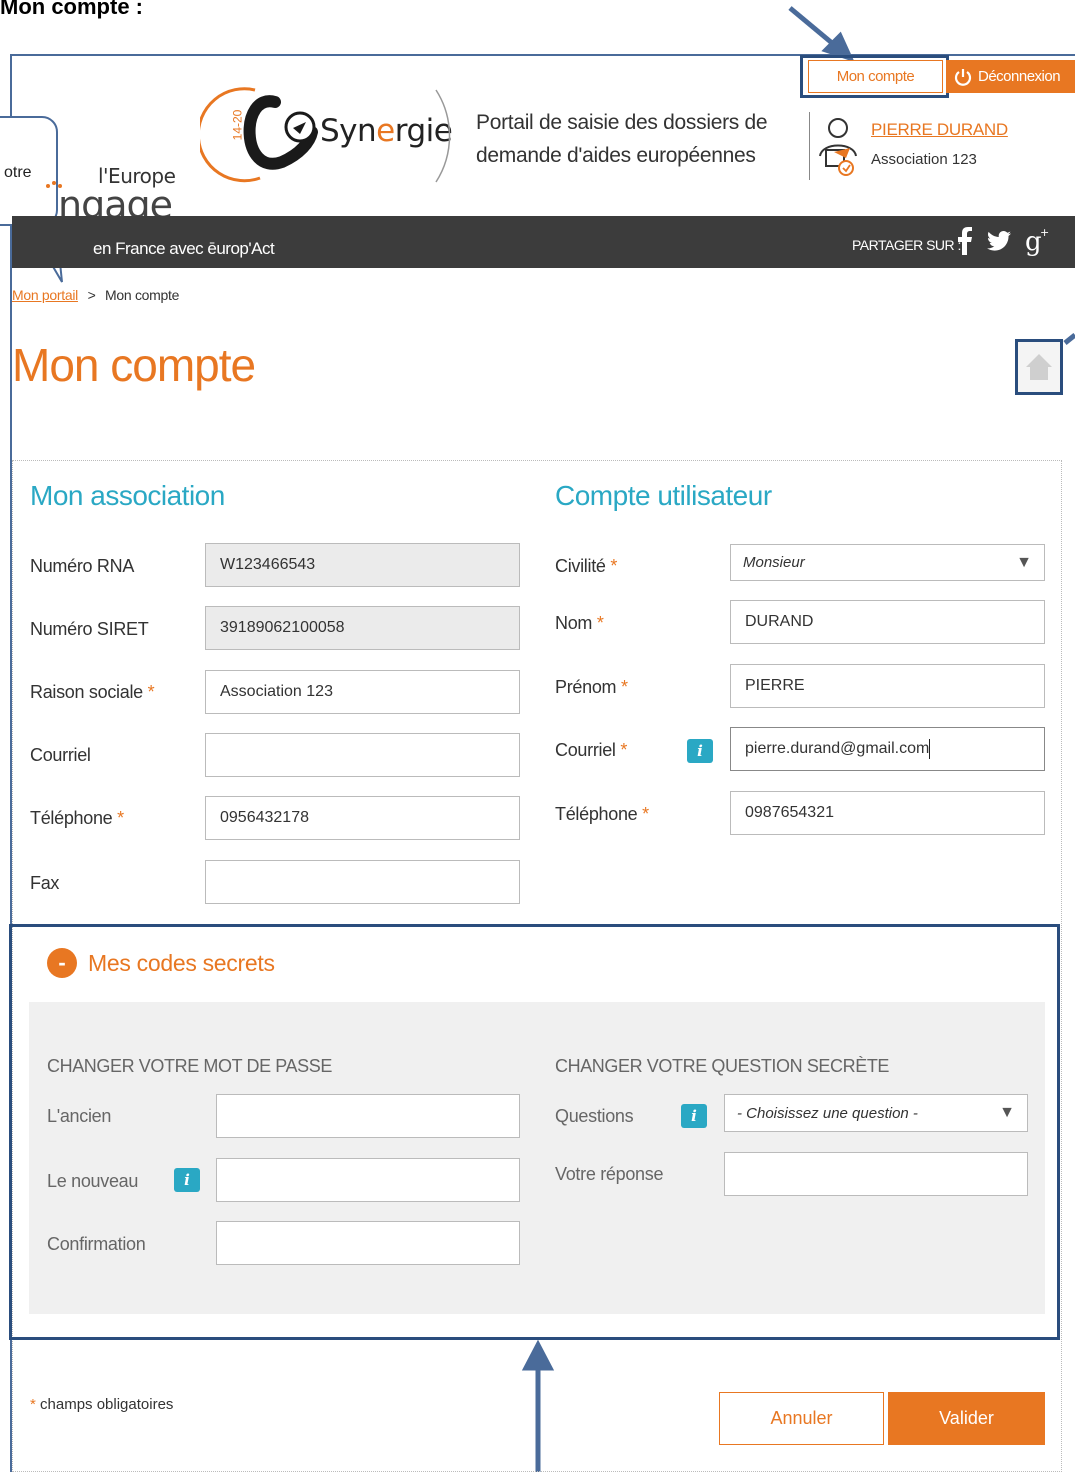  Describe the element at coordinates (45, 883) in the screenshot. I see `fax-label: Fax` at that location.